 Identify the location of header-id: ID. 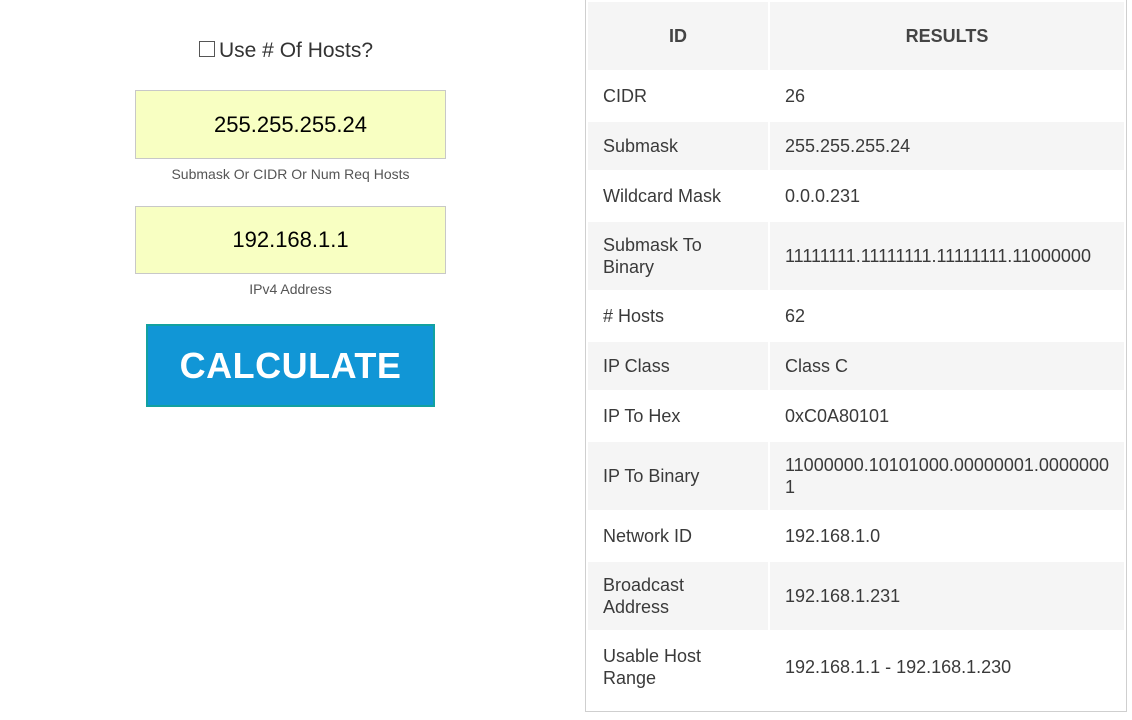
(678, 36).